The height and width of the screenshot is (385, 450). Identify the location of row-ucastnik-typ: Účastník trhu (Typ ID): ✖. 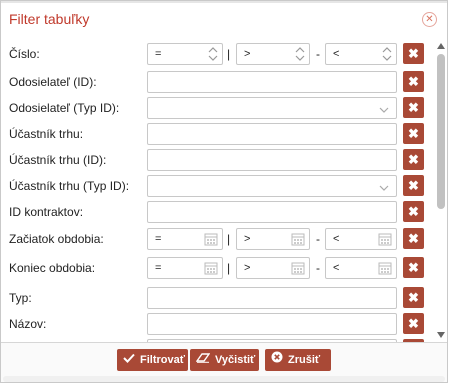
(217, 186).